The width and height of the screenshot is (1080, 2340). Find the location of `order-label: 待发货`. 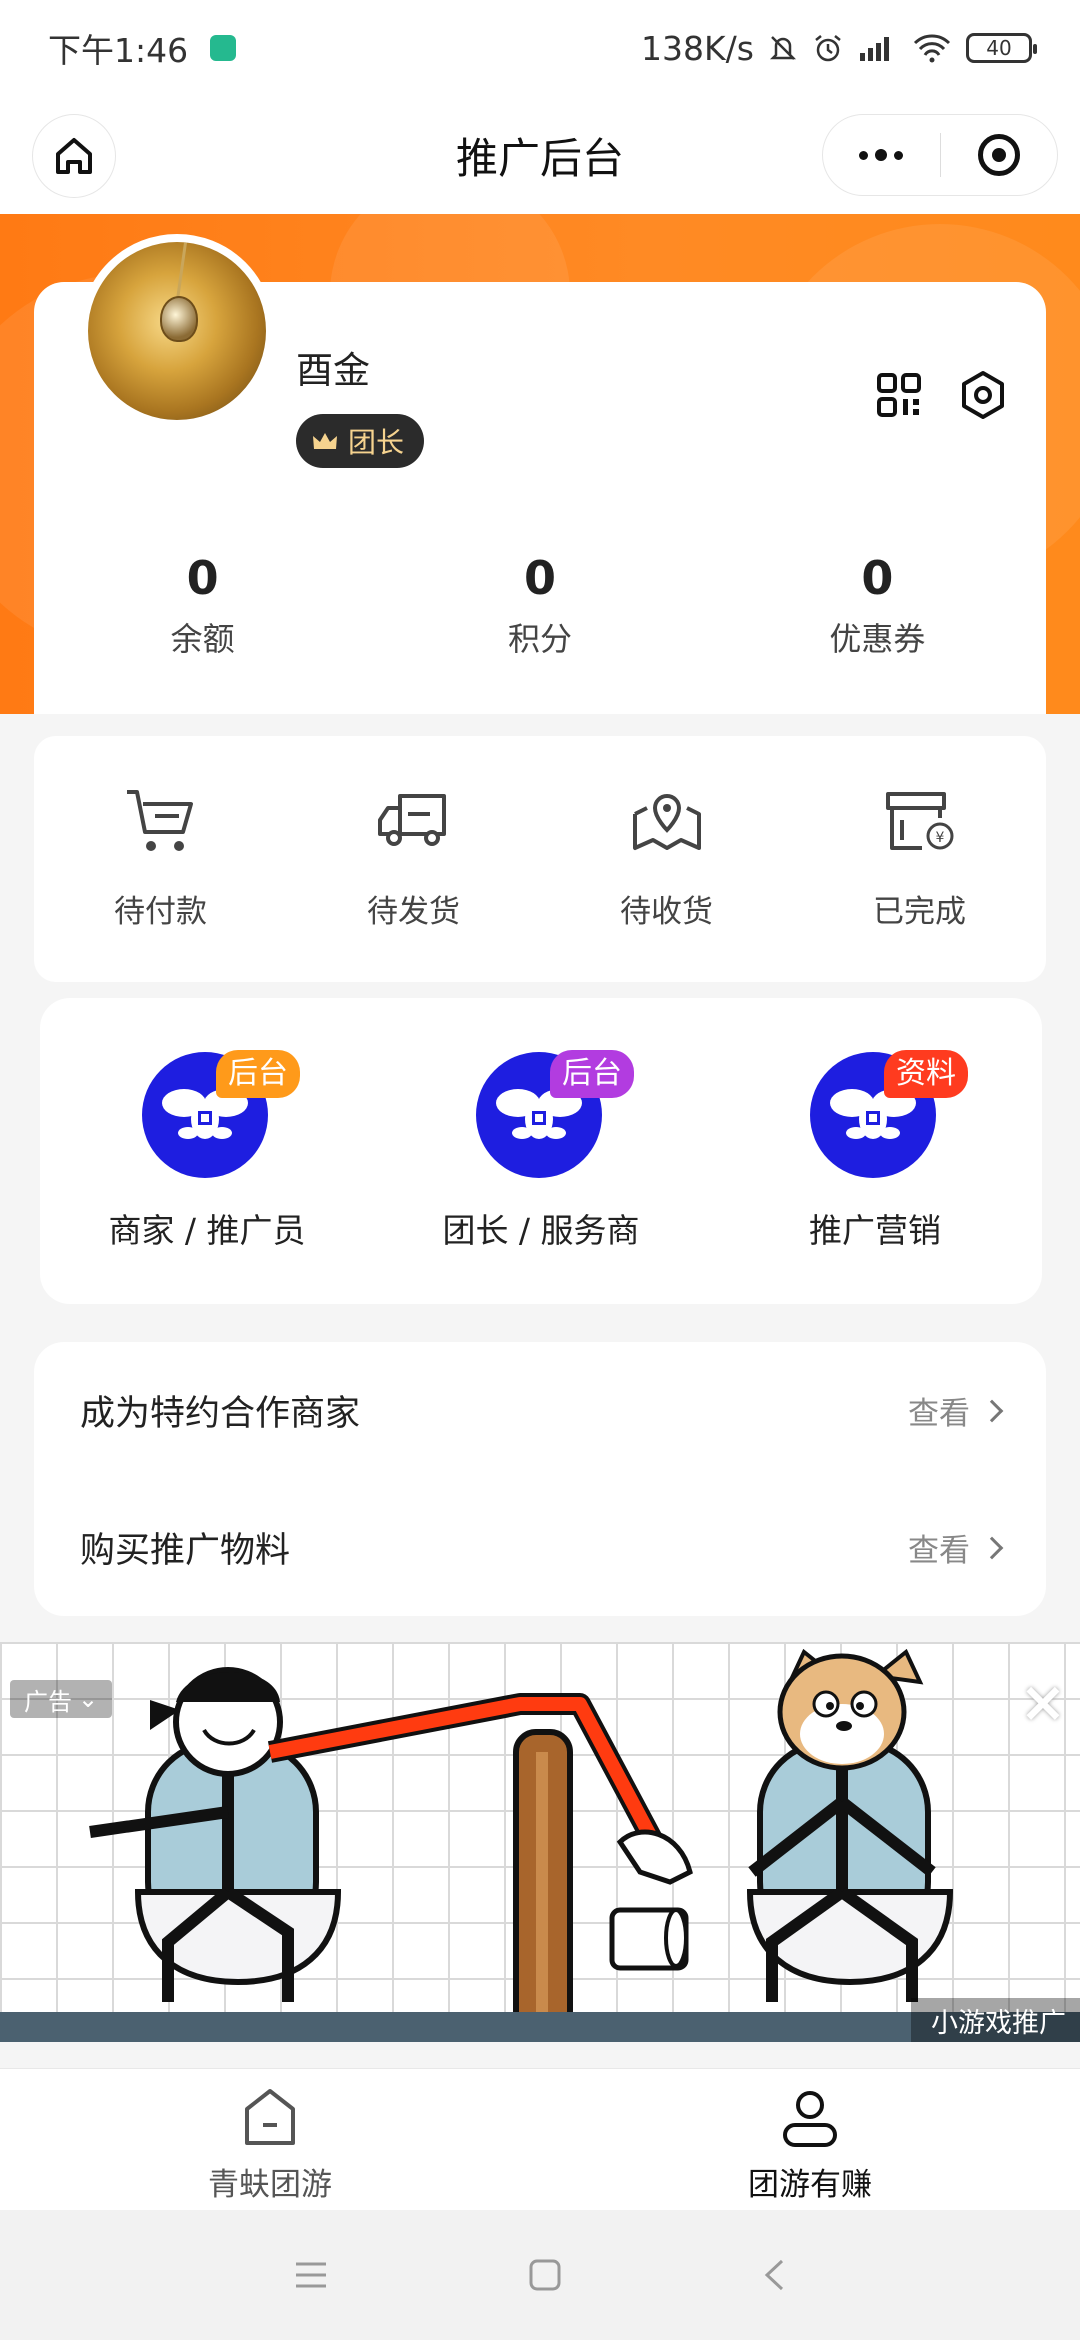

order-label: 待发货 is located at coordinates (413, 912).